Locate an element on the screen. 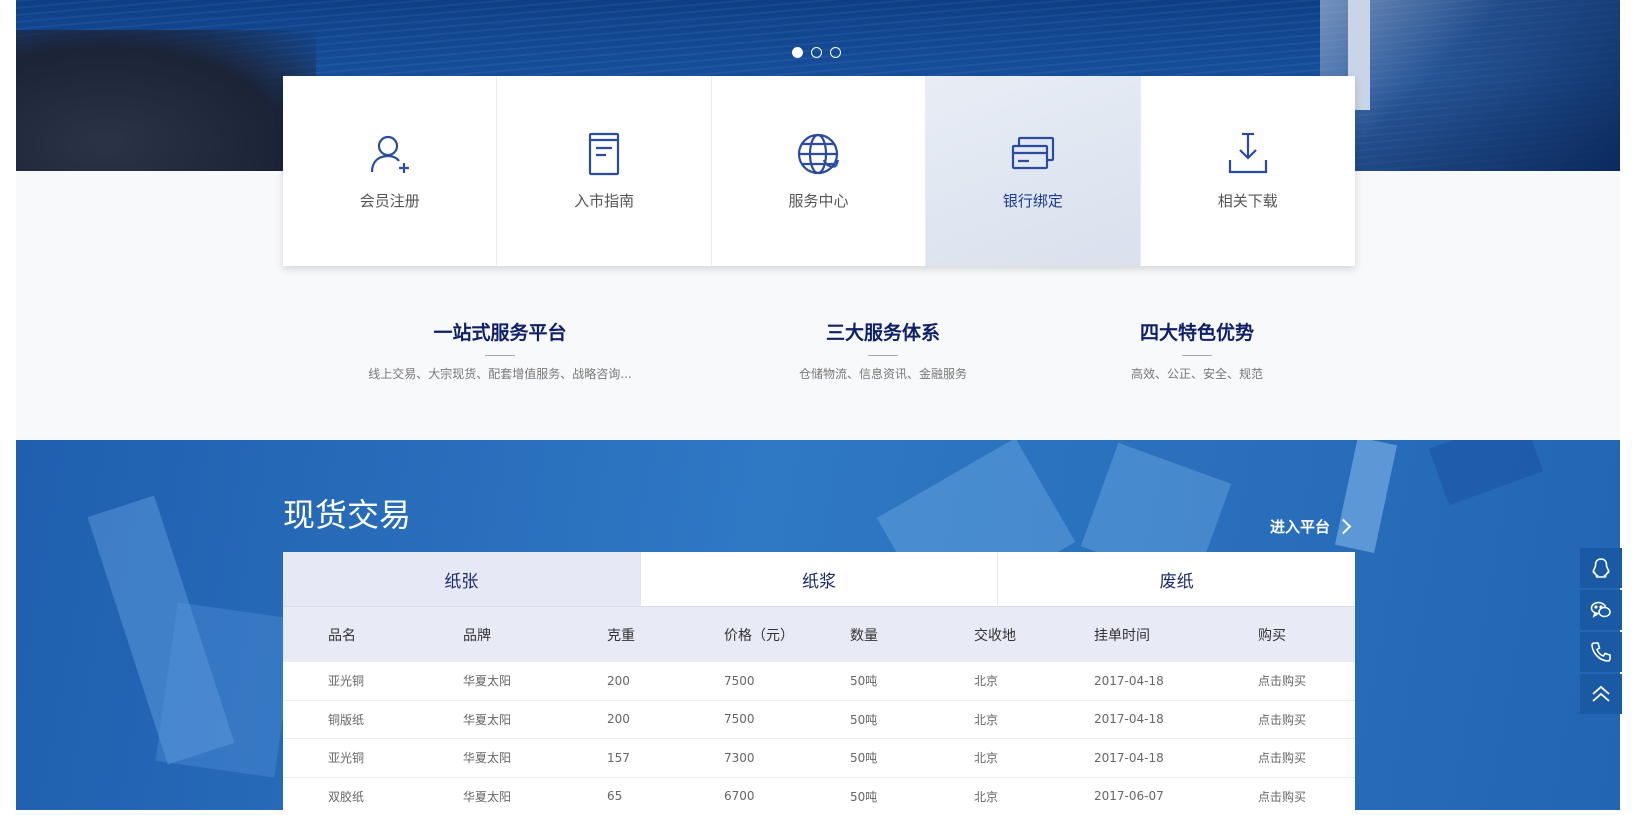 The height and width of the screenshot is (815, 1636). column-header: 克重 is located at coordinates (621, 635).